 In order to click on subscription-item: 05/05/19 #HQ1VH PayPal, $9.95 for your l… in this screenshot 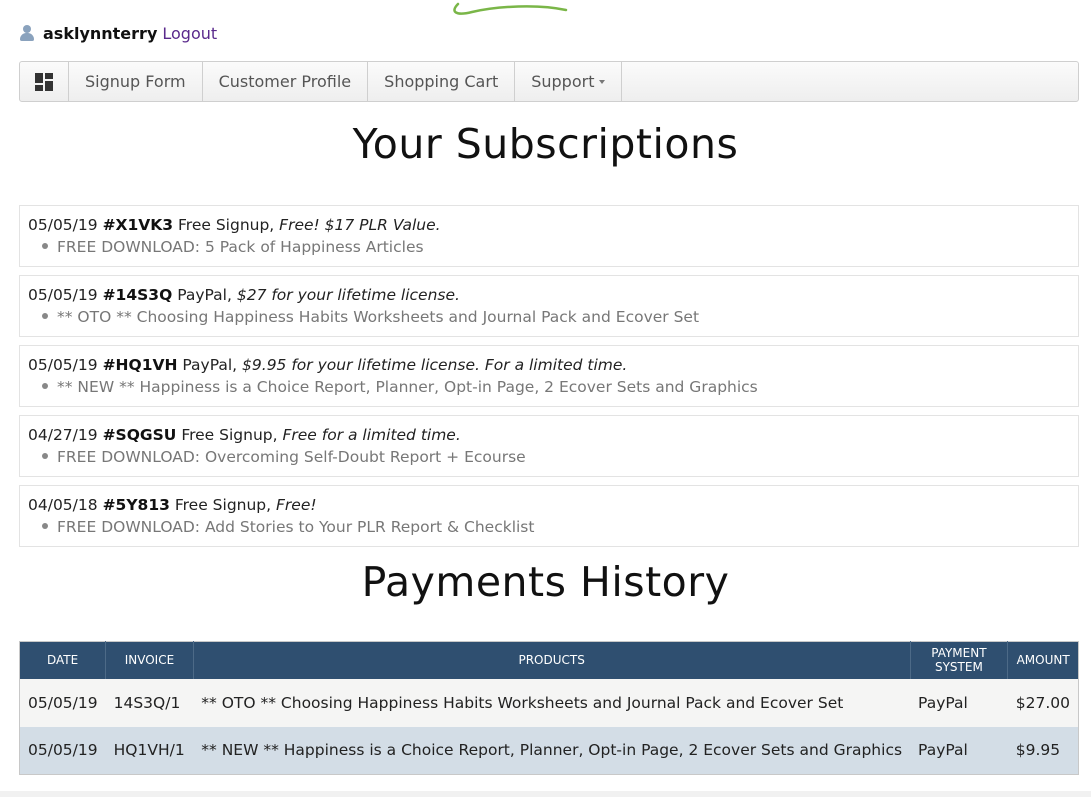, I will do `click(549, 376)`.